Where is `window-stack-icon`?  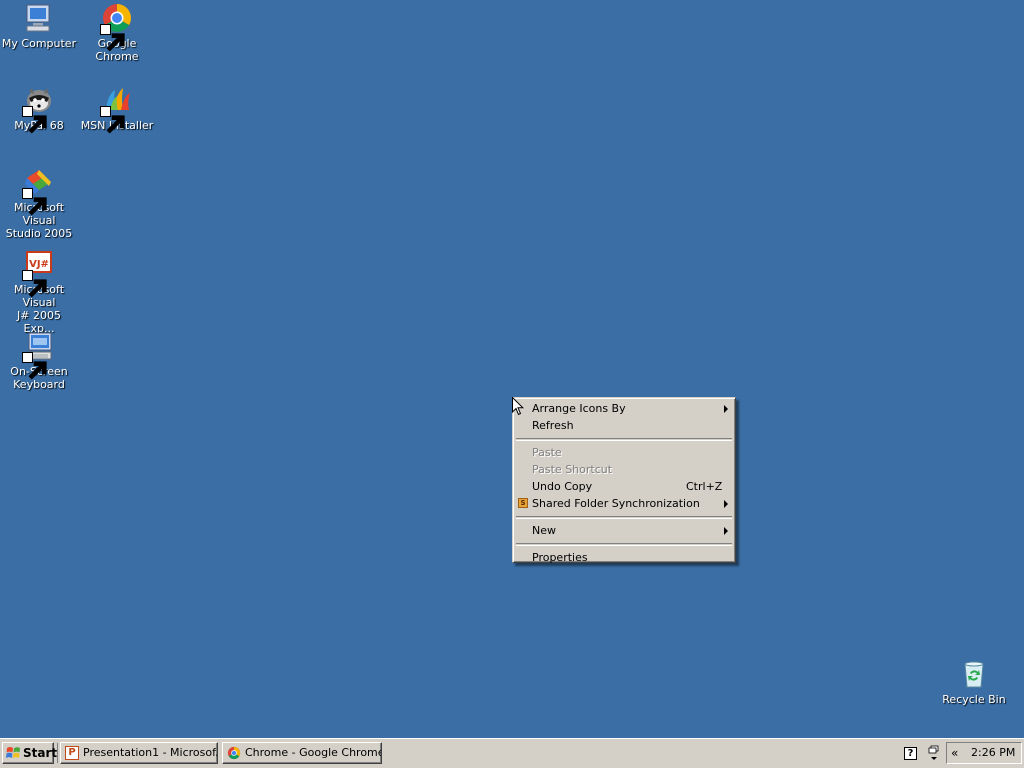
window-stack-icon is located at coordinates (934, 753).